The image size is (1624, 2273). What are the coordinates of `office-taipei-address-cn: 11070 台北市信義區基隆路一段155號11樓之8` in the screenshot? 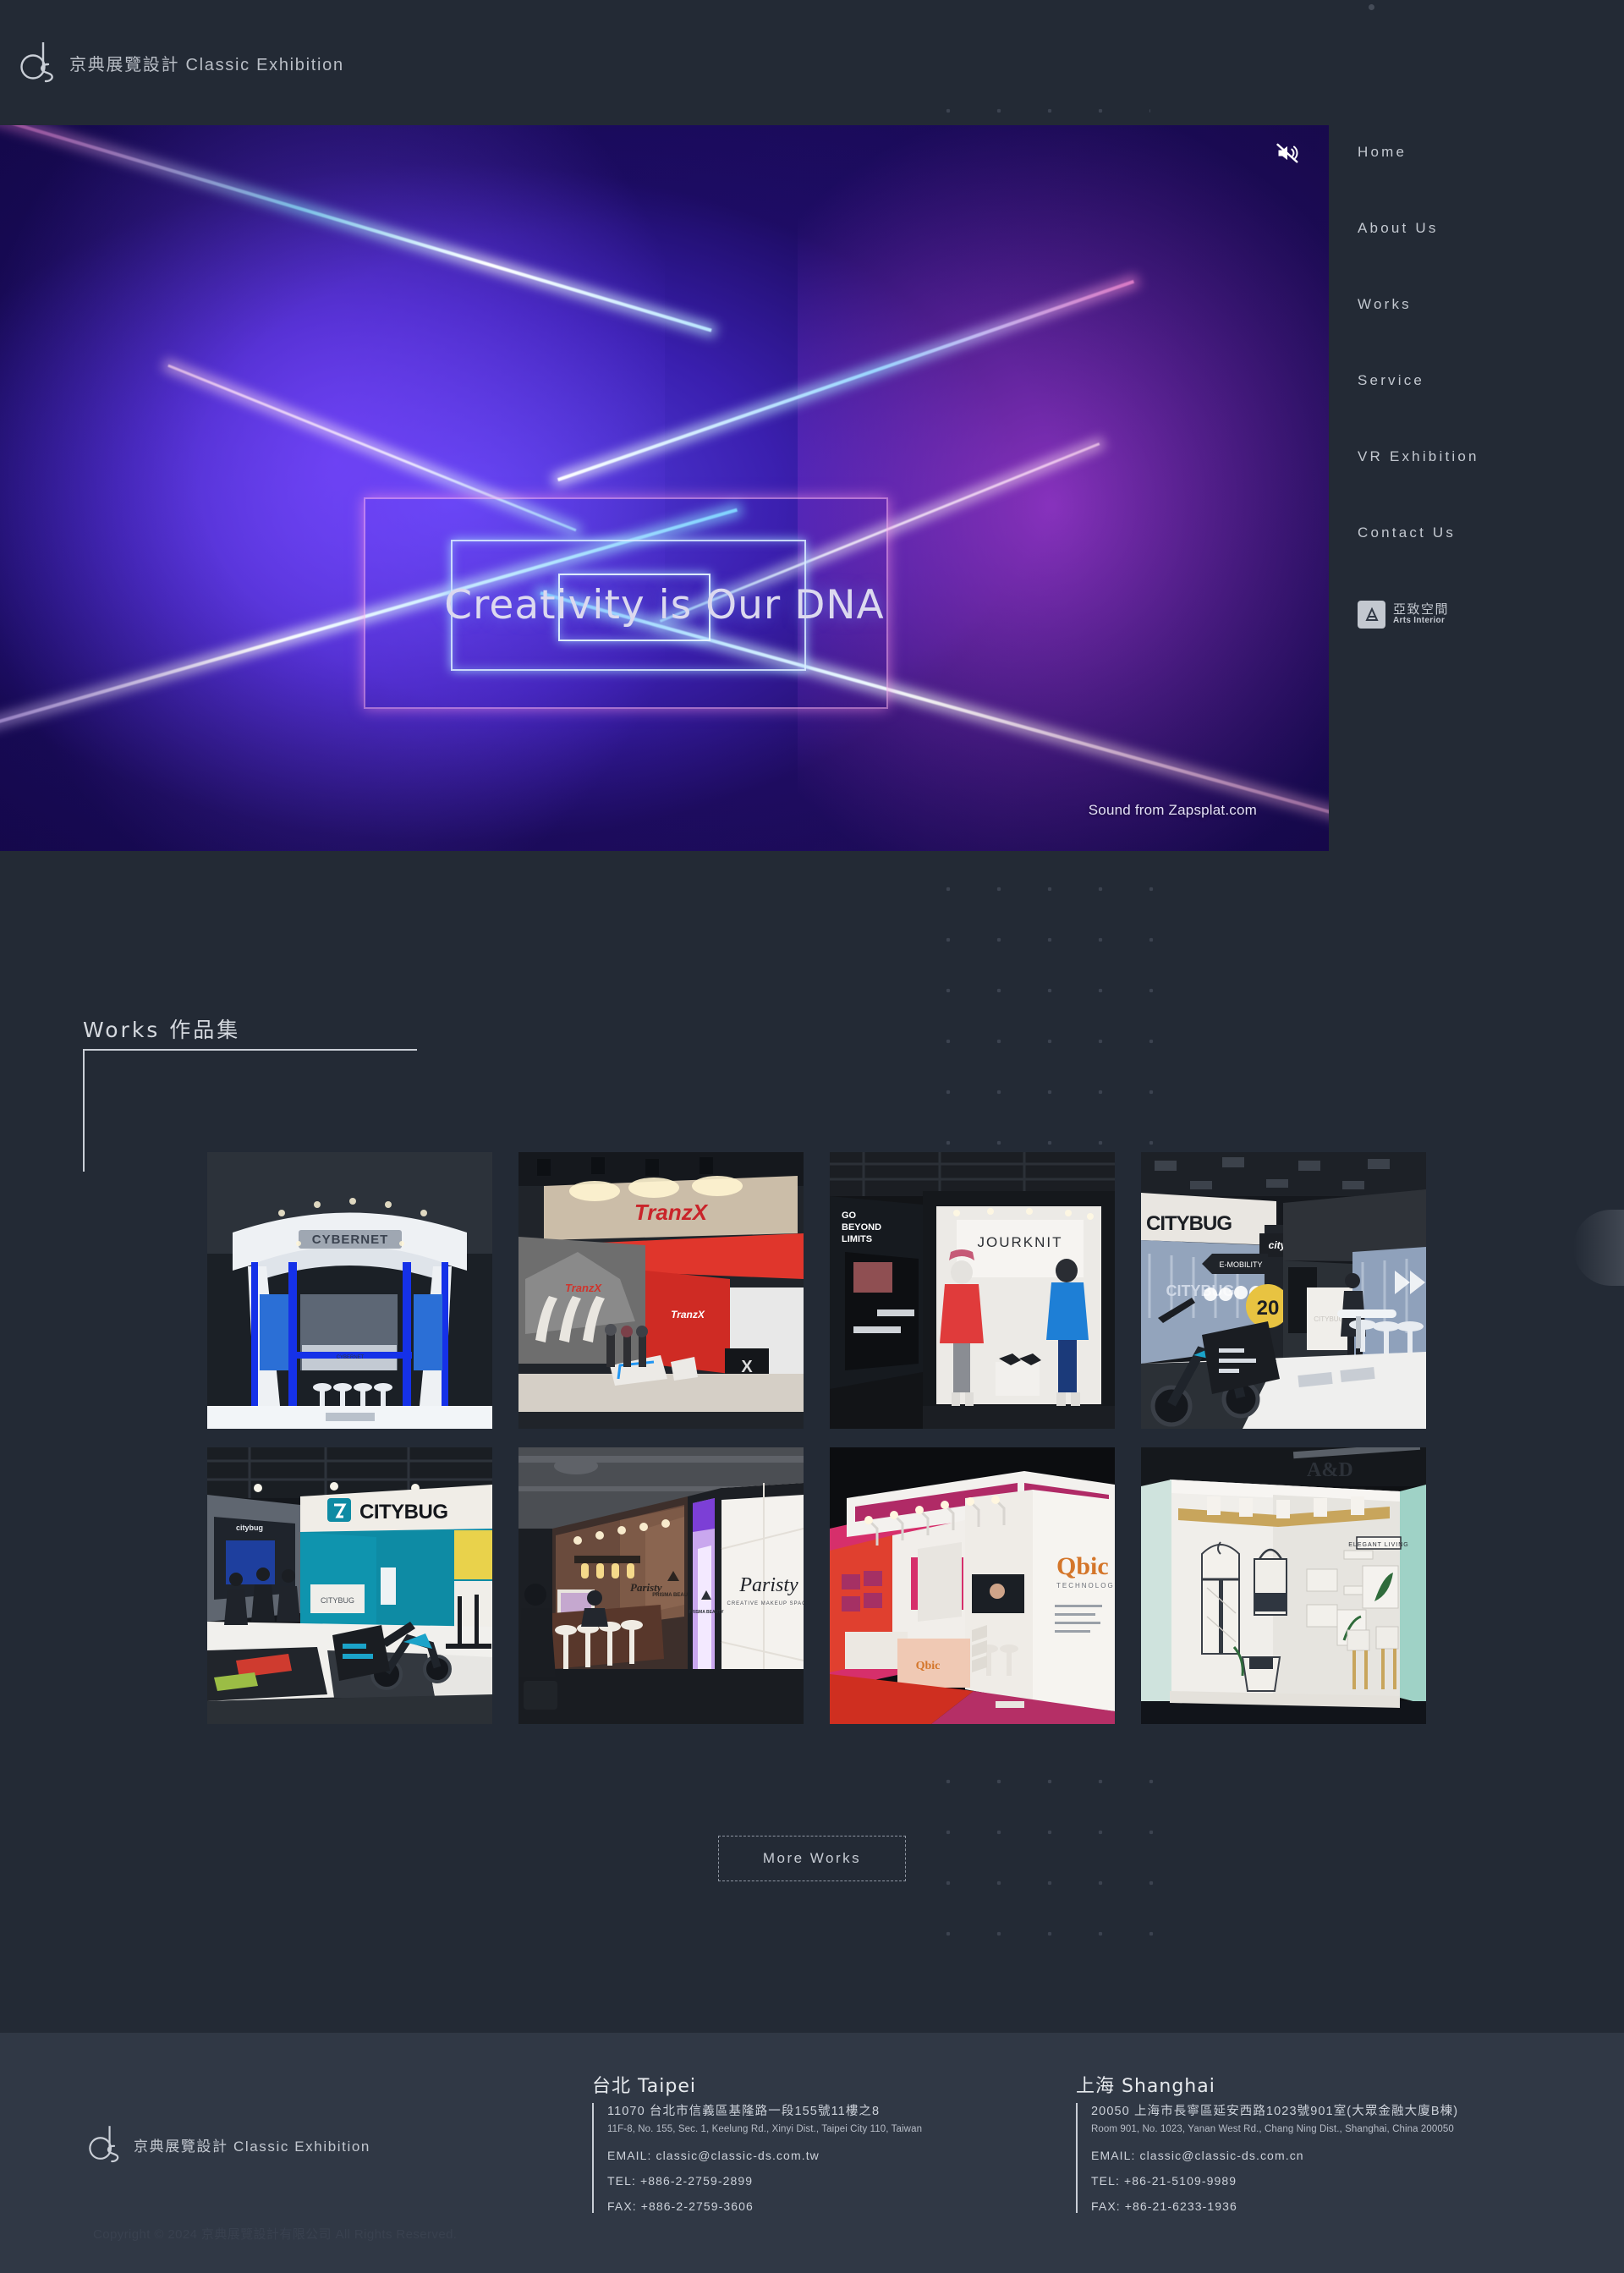 It's located at (744, 2111).